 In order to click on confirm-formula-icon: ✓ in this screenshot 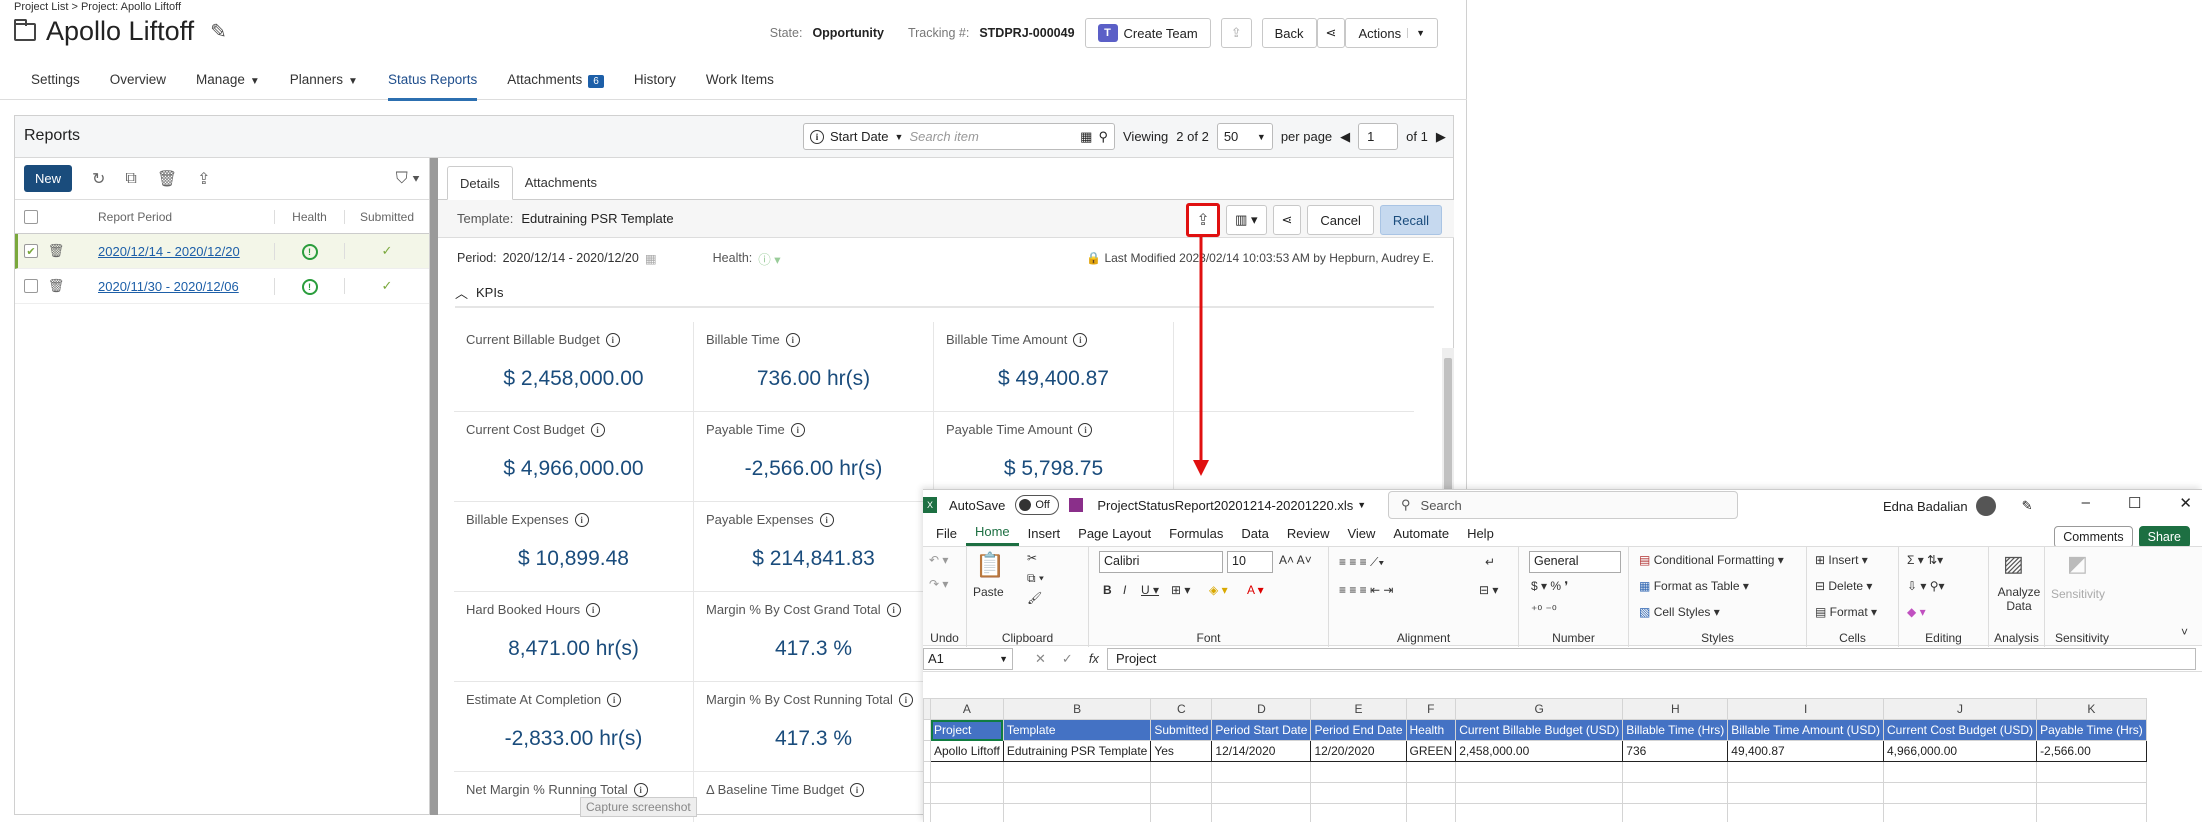, I will do `click(1067, 659)`.